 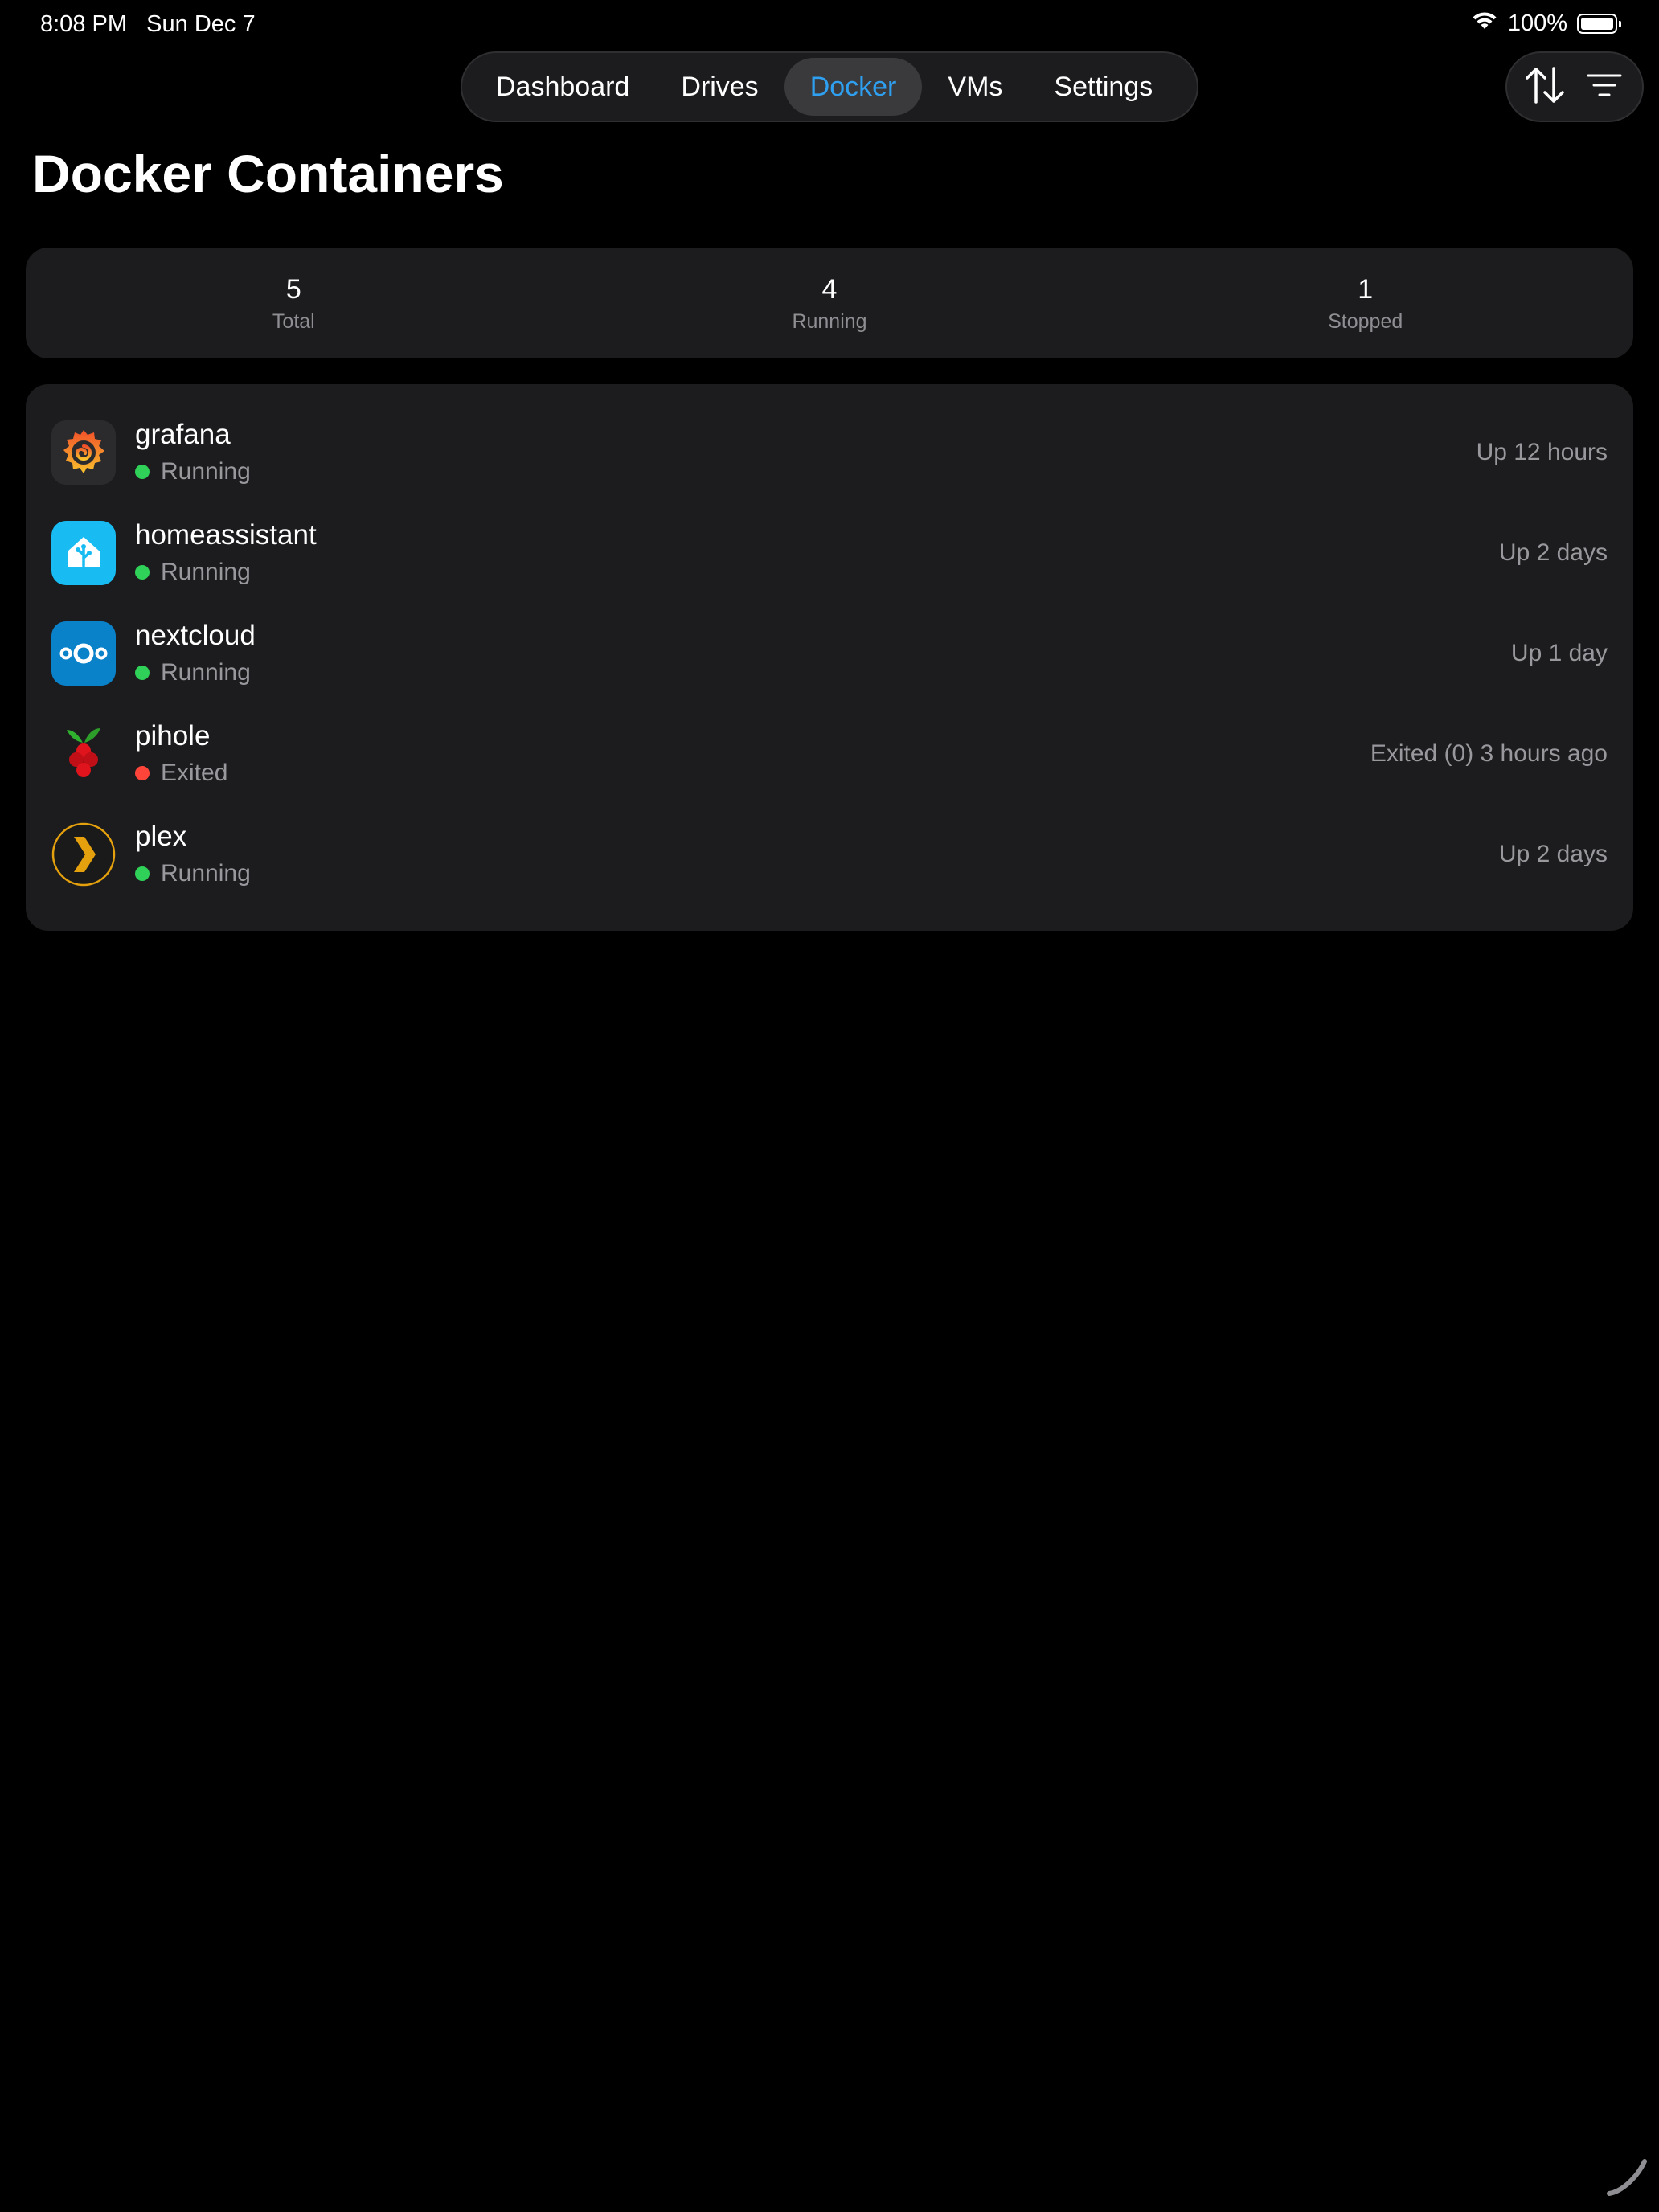 I want to click on summary-stopped-label: Stopped, so click(x=1365, y=321).